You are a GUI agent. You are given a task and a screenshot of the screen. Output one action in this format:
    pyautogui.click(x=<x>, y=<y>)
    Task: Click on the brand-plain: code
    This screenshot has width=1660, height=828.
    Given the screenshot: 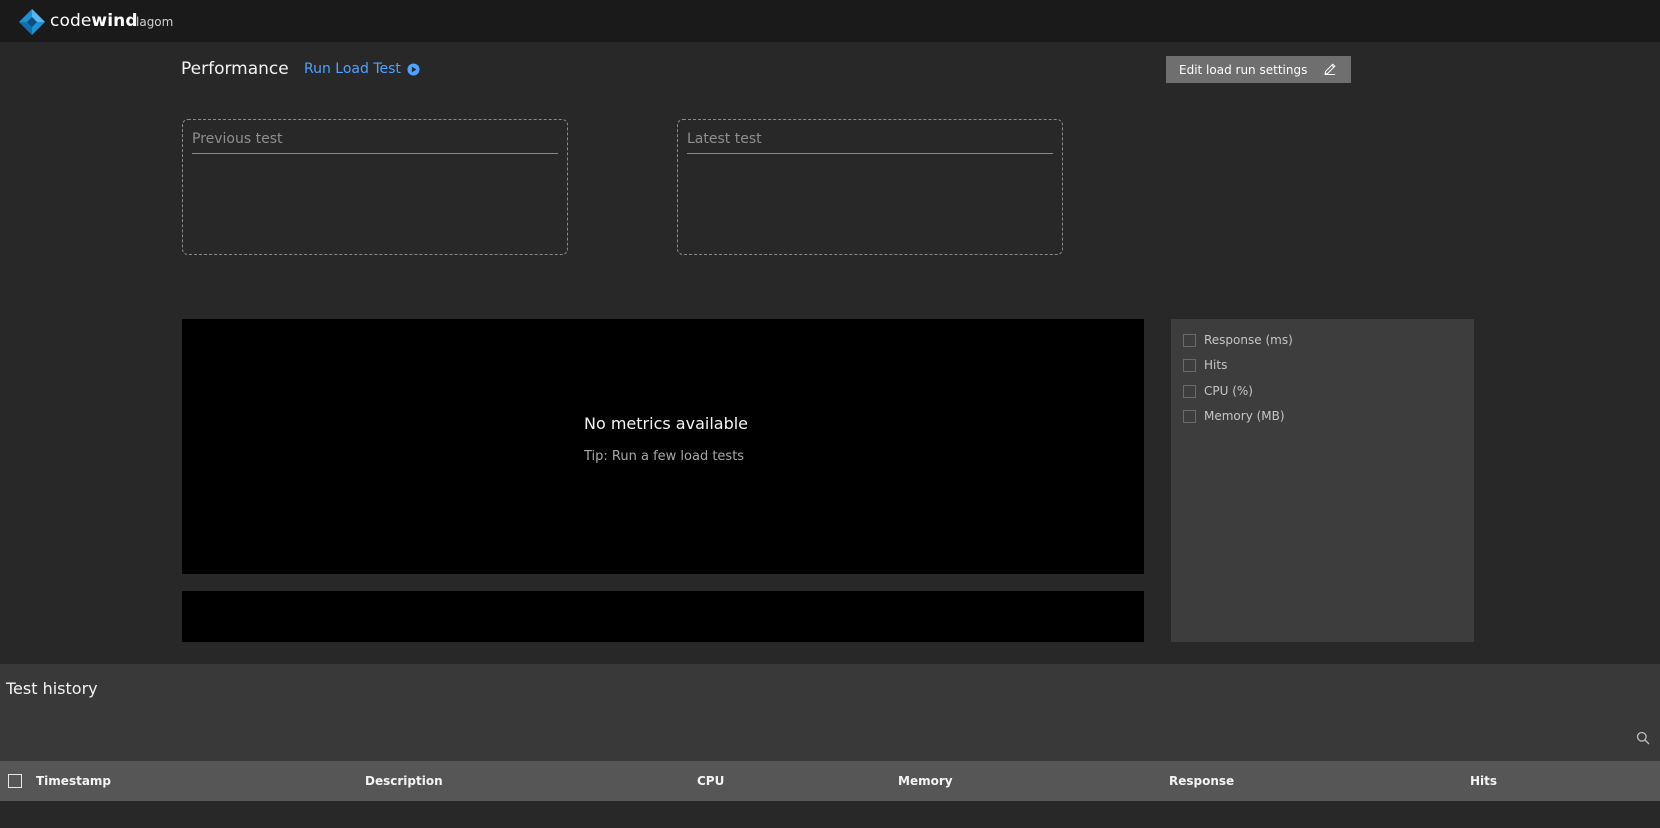 What is the action you would take?
    pyautogui.click(x=71, y=21)
    